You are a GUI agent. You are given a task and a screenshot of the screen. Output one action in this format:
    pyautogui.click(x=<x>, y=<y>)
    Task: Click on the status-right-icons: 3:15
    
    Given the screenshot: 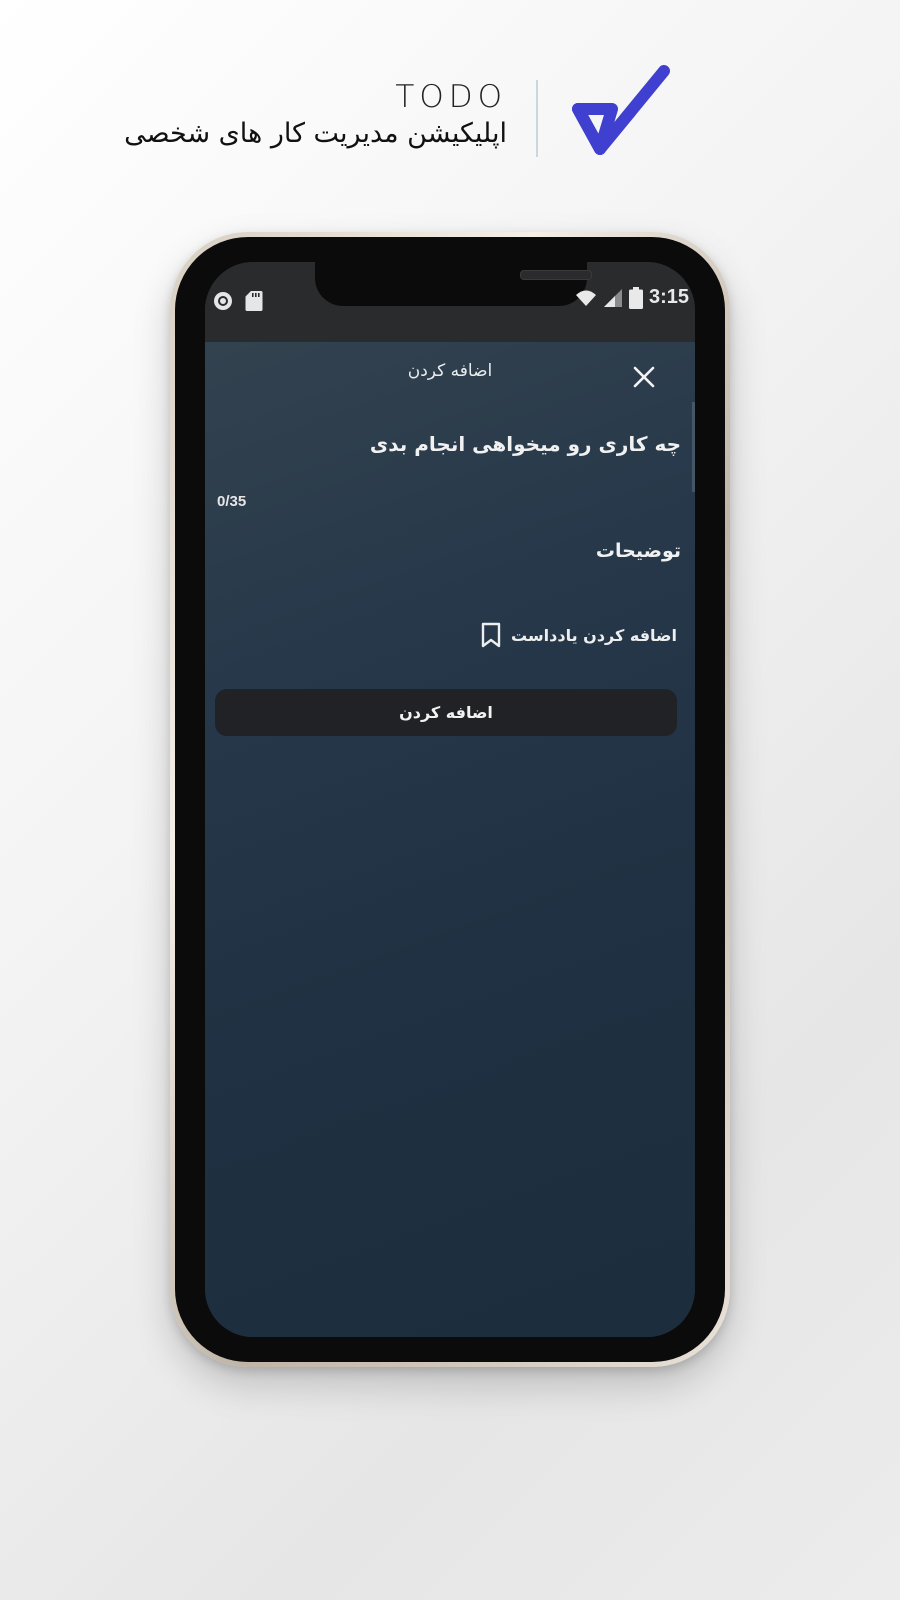 What is the action you would take?
    pyautogui.click(x=632, y=297)
    